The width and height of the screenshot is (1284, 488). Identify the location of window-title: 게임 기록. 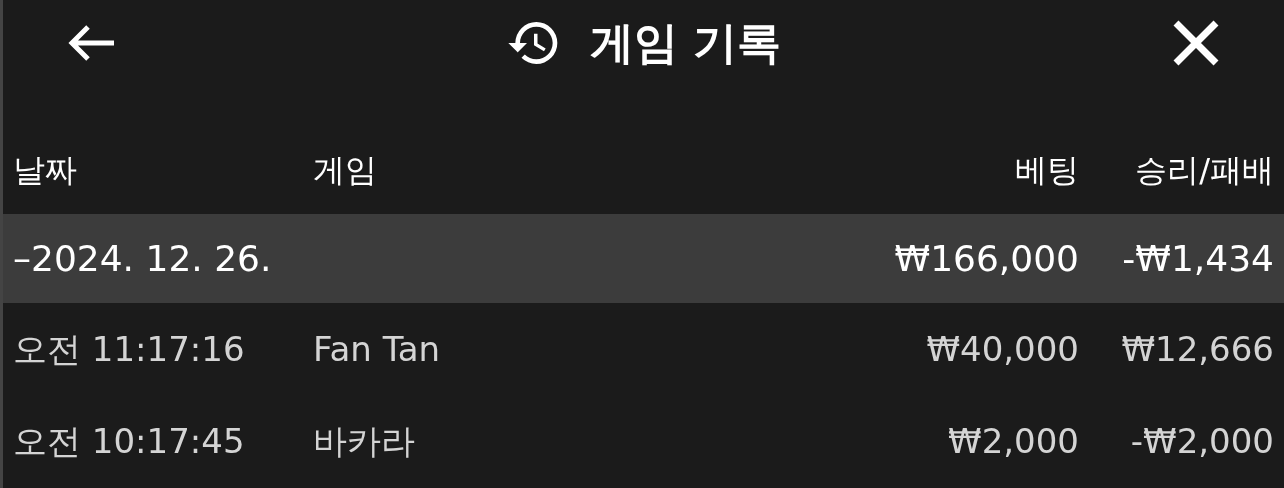
(685, 43).